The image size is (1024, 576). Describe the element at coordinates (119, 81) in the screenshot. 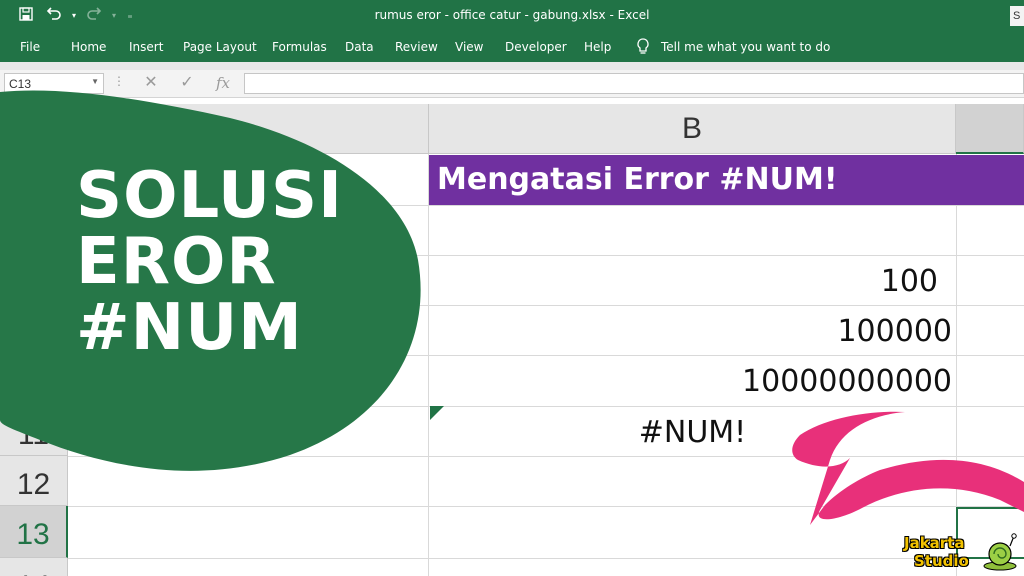

I see `drag-handle-icon: ⋮` at that location.